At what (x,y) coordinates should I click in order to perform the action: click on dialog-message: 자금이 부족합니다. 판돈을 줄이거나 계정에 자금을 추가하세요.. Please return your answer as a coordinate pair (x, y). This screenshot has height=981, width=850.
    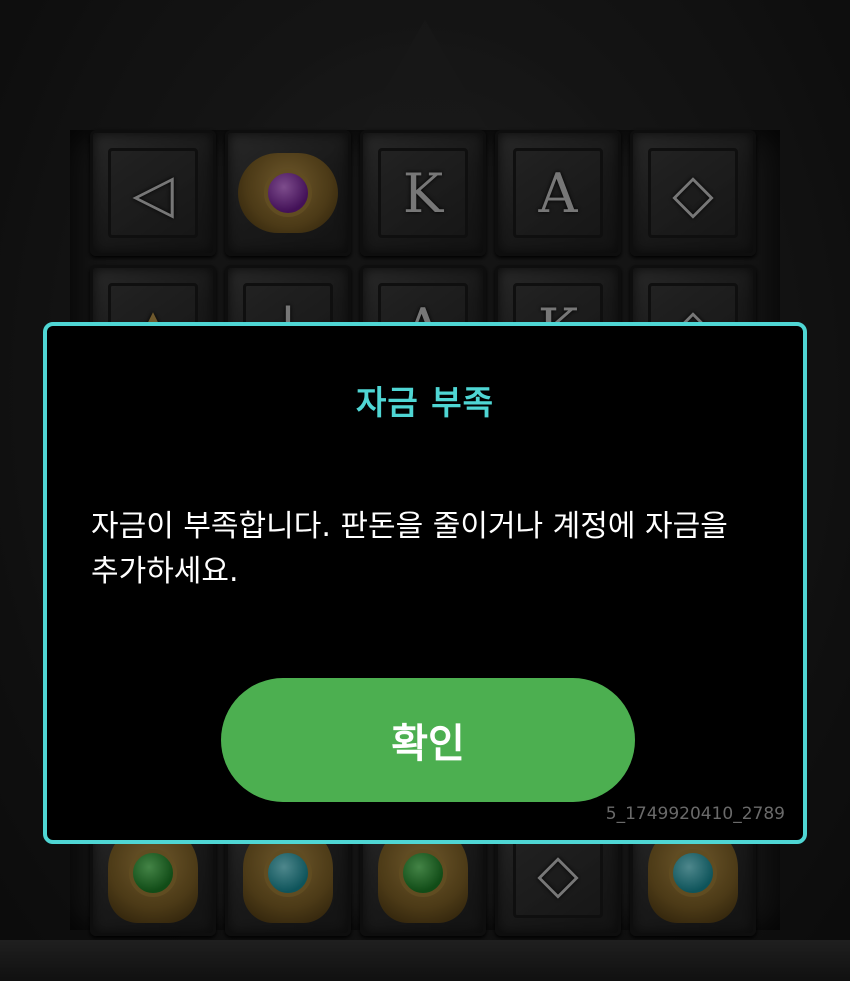
    Looking at the image, I should click on (409, 549).